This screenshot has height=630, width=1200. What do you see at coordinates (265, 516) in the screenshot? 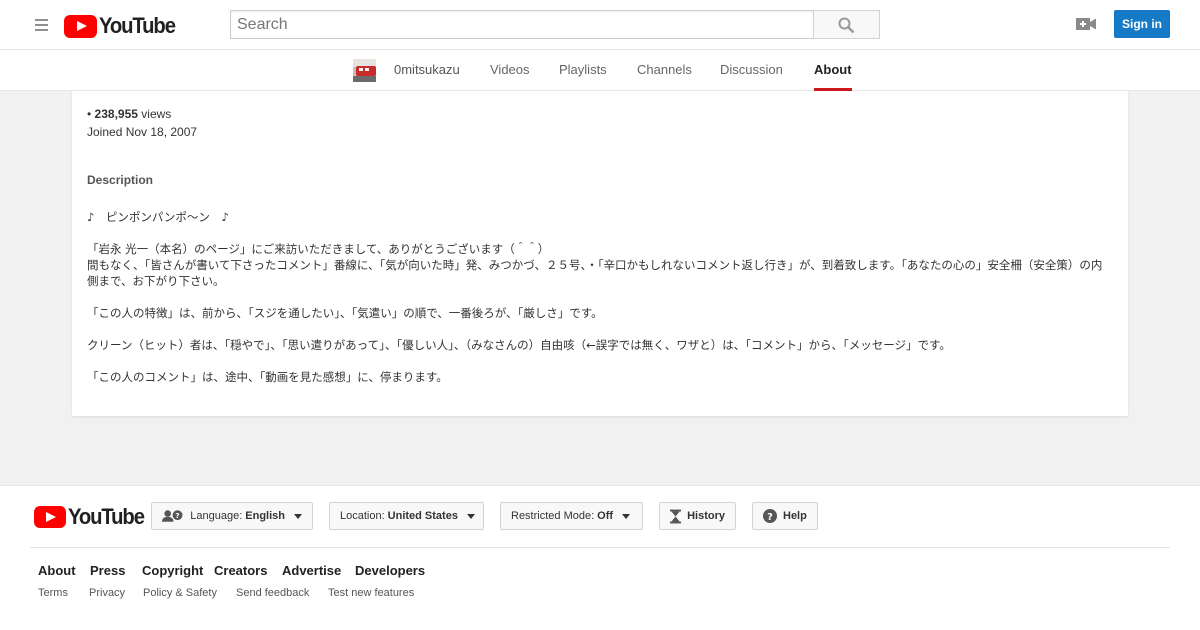
I see `language-value: English` at bounding box center [265, 516].